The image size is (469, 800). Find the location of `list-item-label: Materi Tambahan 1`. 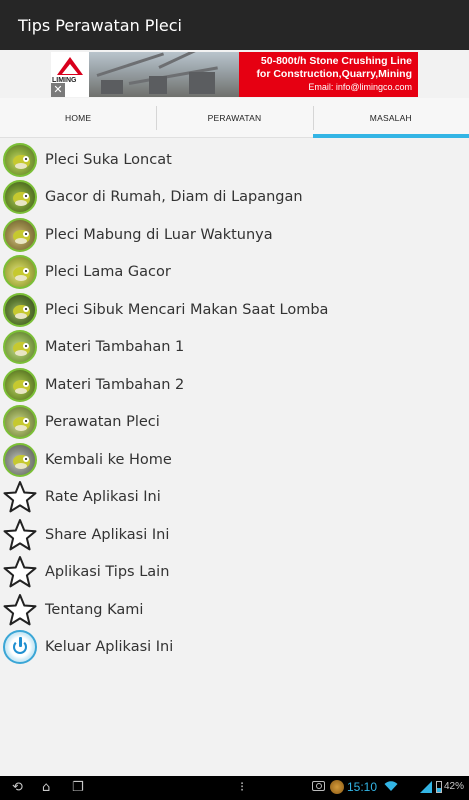

list-item-label: Materi Tambahan 1 is located at coordinates (115, 347).